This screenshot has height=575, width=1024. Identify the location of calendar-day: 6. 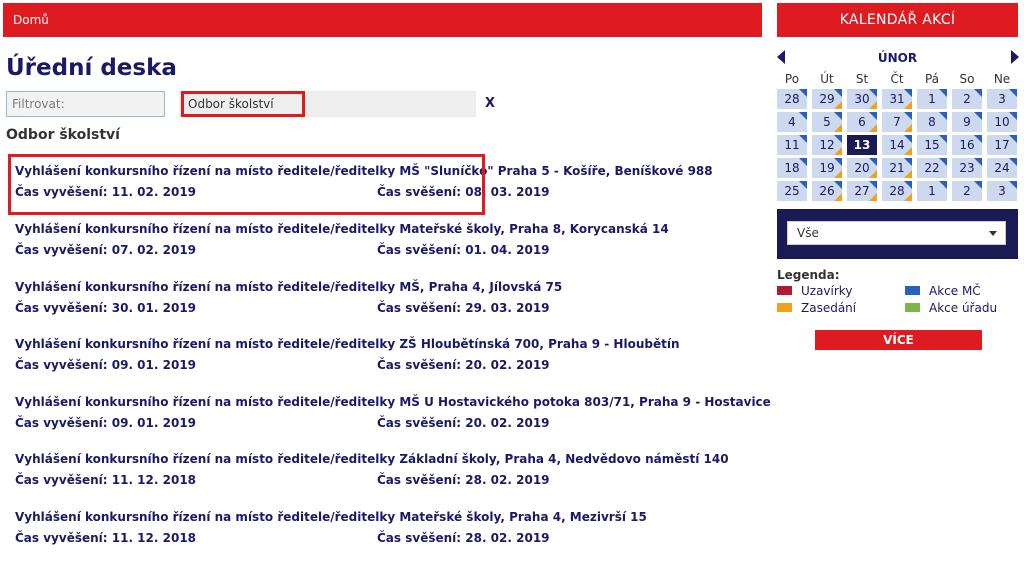
(862, 122).